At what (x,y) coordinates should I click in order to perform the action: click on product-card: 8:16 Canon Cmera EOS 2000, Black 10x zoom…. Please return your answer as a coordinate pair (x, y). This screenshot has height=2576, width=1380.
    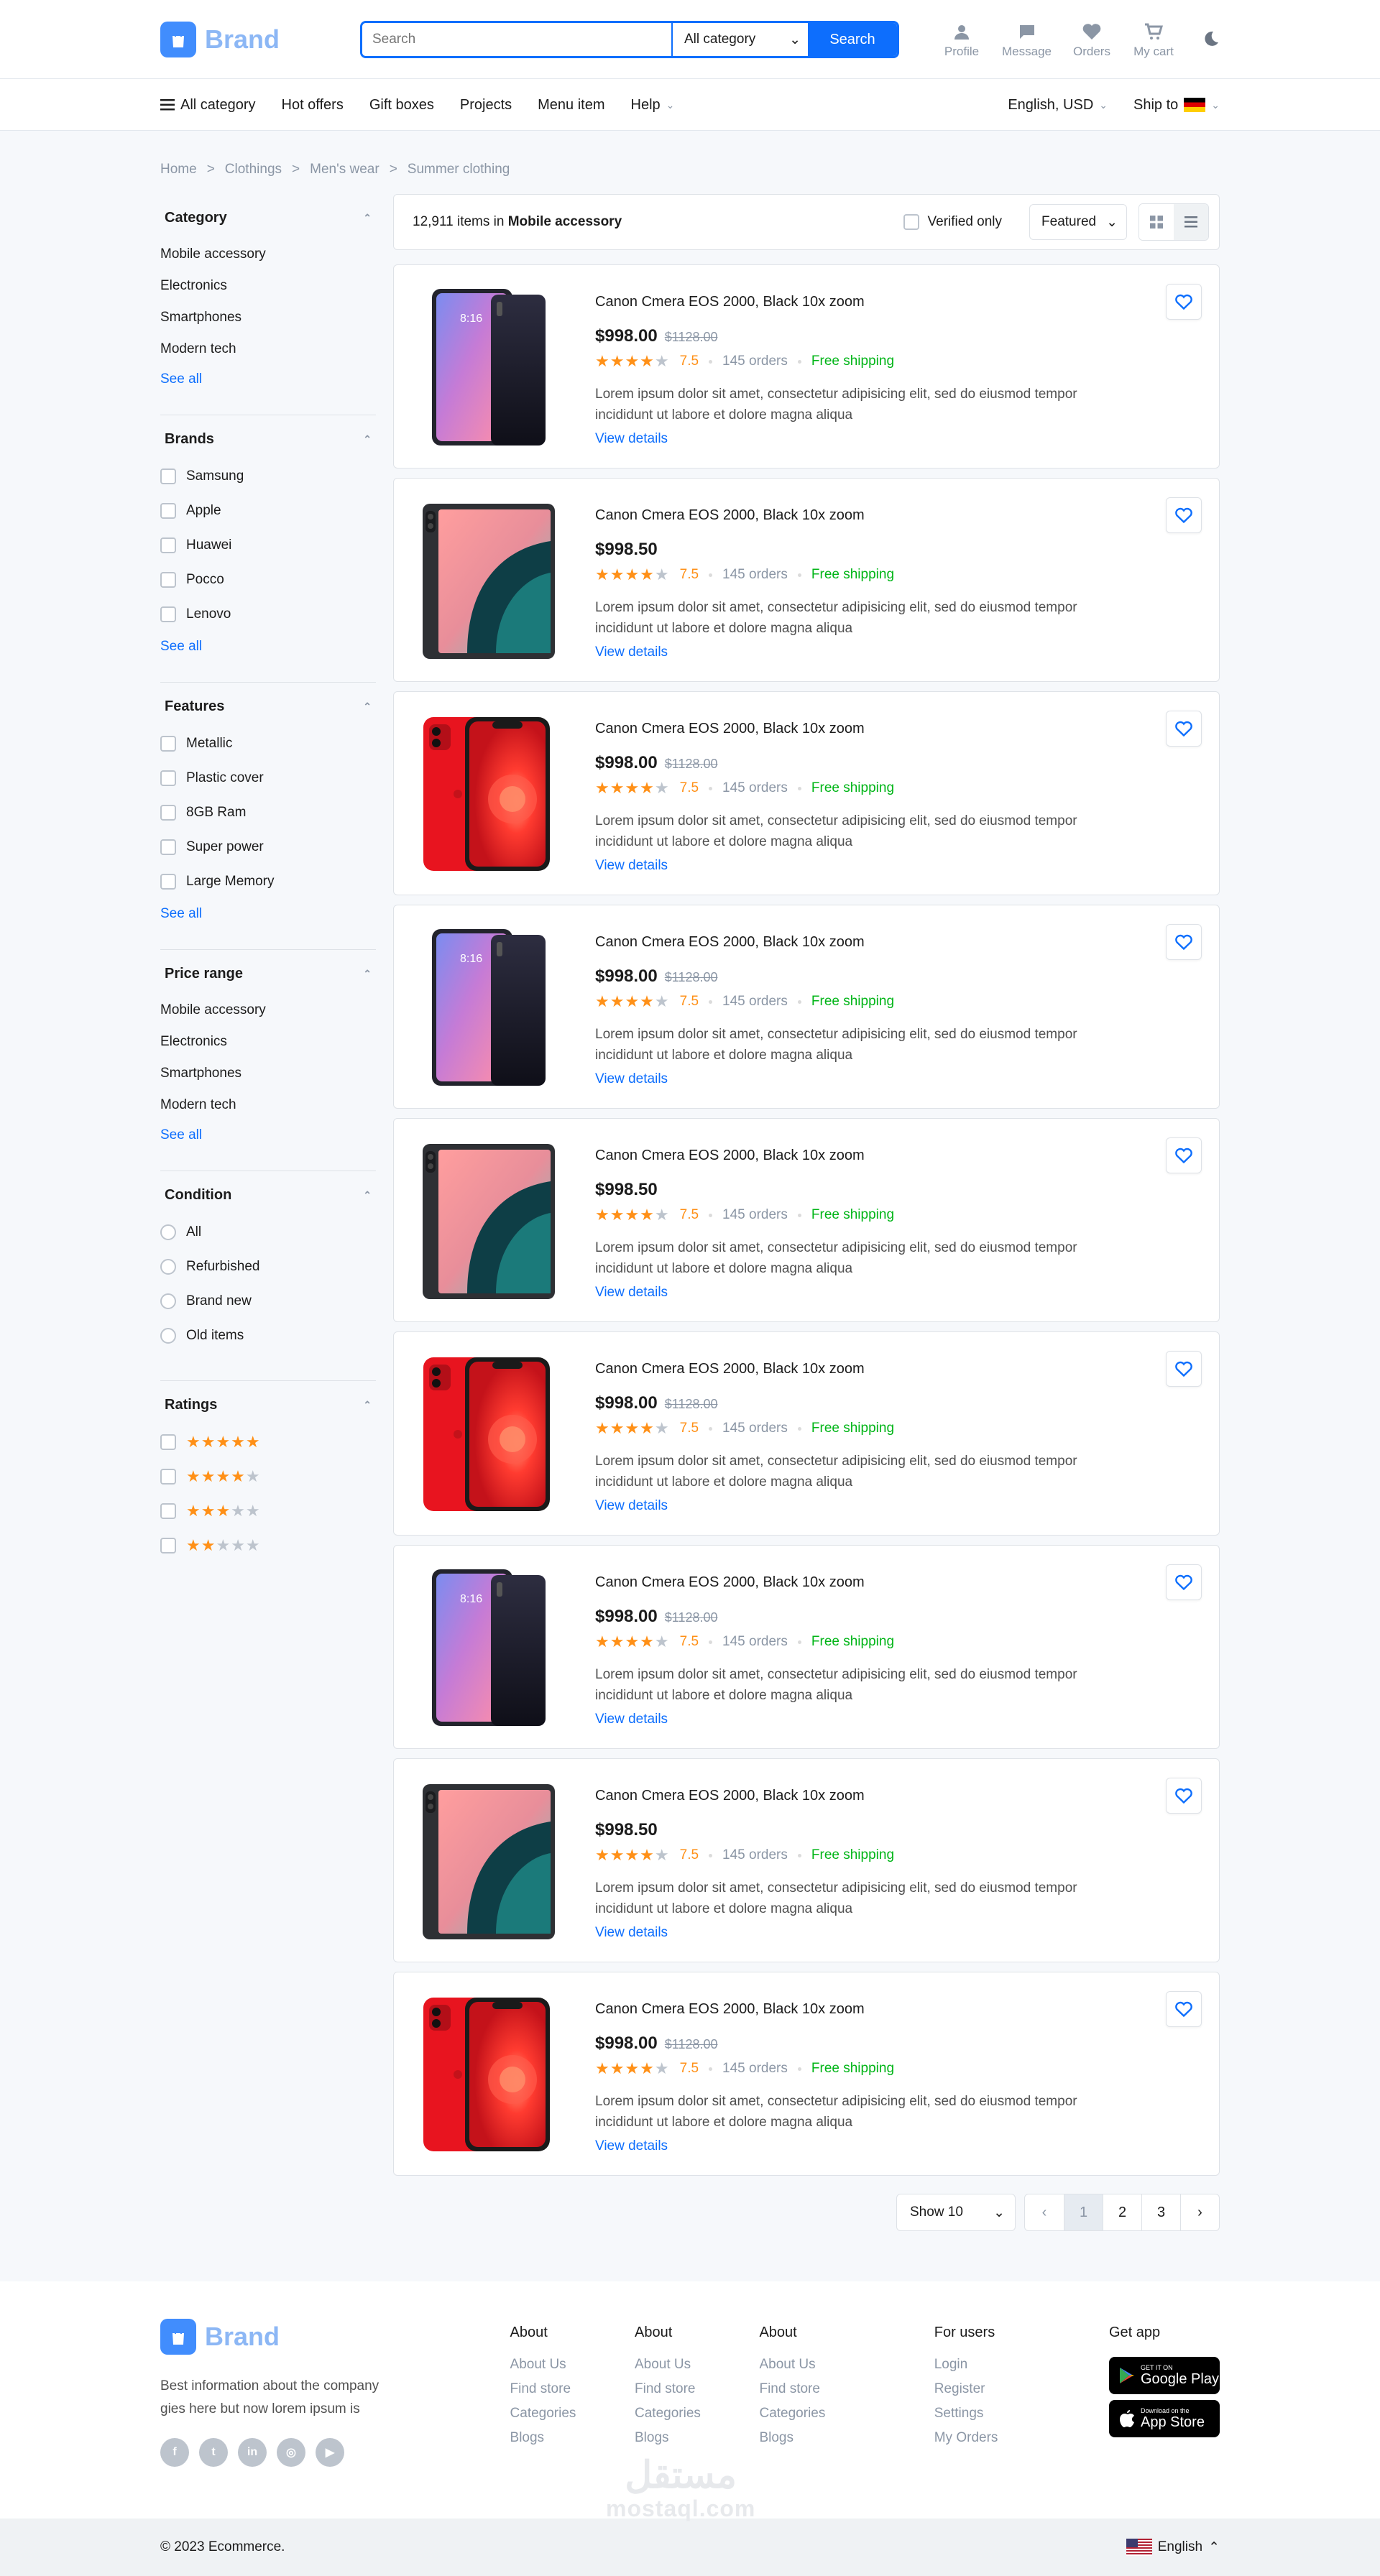
    Looking at the image, I should click on (806, 1647).